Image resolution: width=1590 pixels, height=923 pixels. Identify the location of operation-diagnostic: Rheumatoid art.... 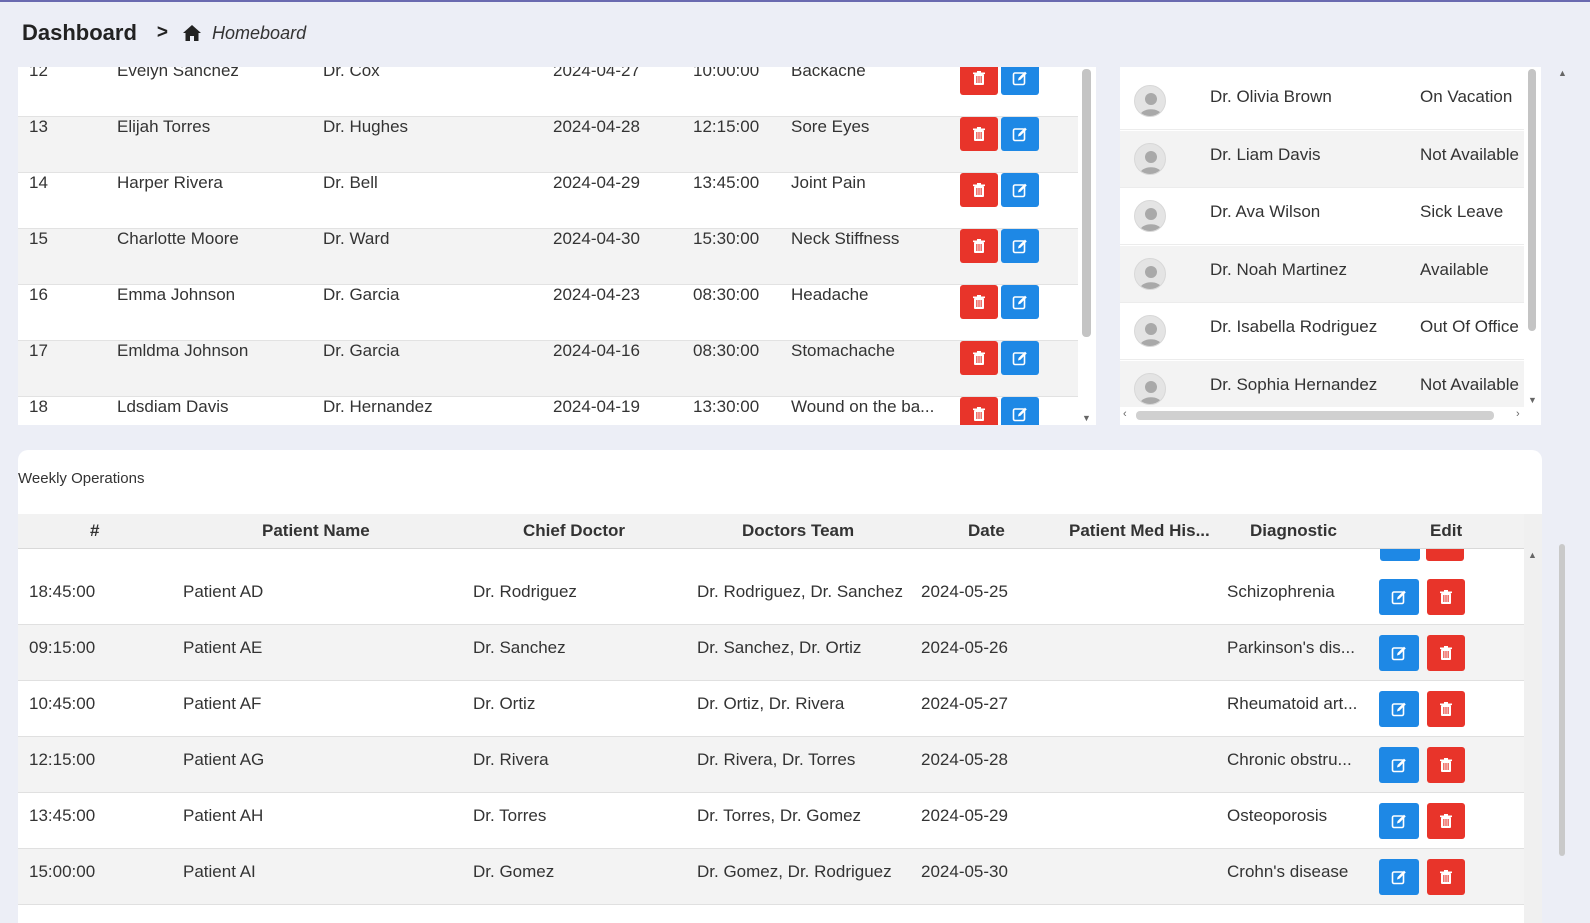
(1292, 703).